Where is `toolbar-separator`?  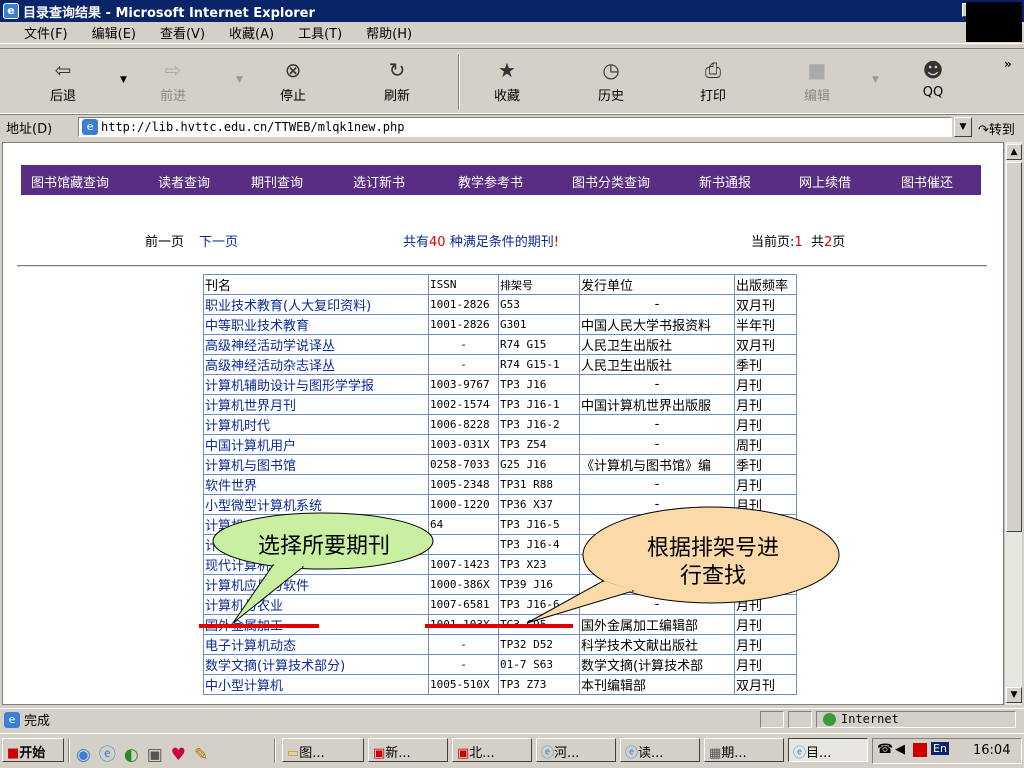 toolbar-separator is located at coordinates (459, 82).